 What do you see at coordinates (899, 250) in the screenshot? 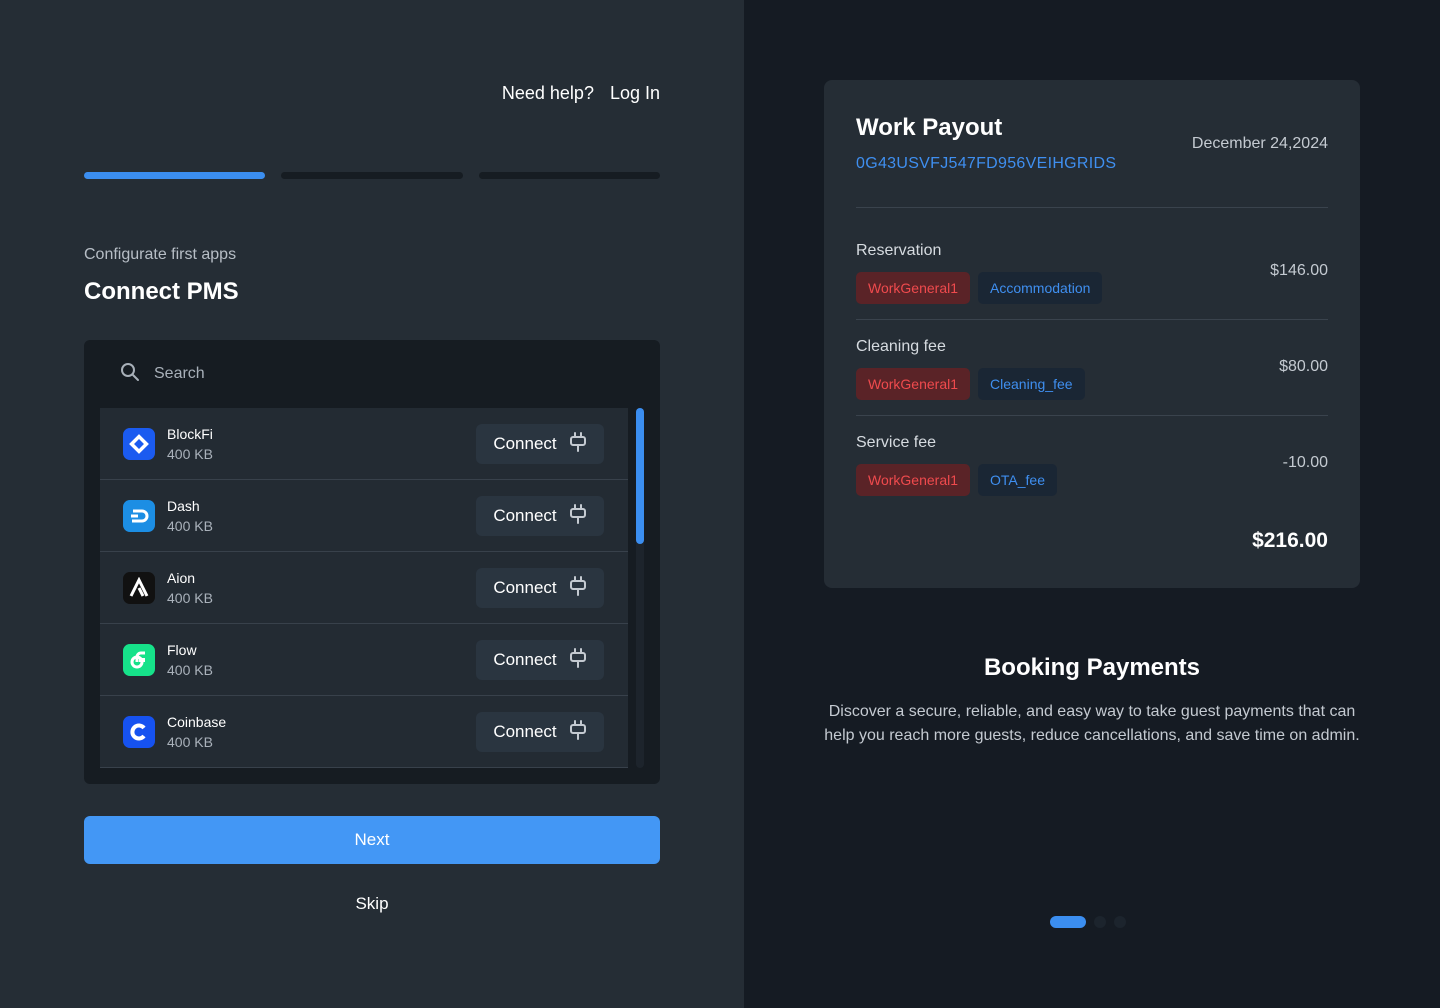
I see `line-item-label: Reservation` at bounding box center [899, 250].